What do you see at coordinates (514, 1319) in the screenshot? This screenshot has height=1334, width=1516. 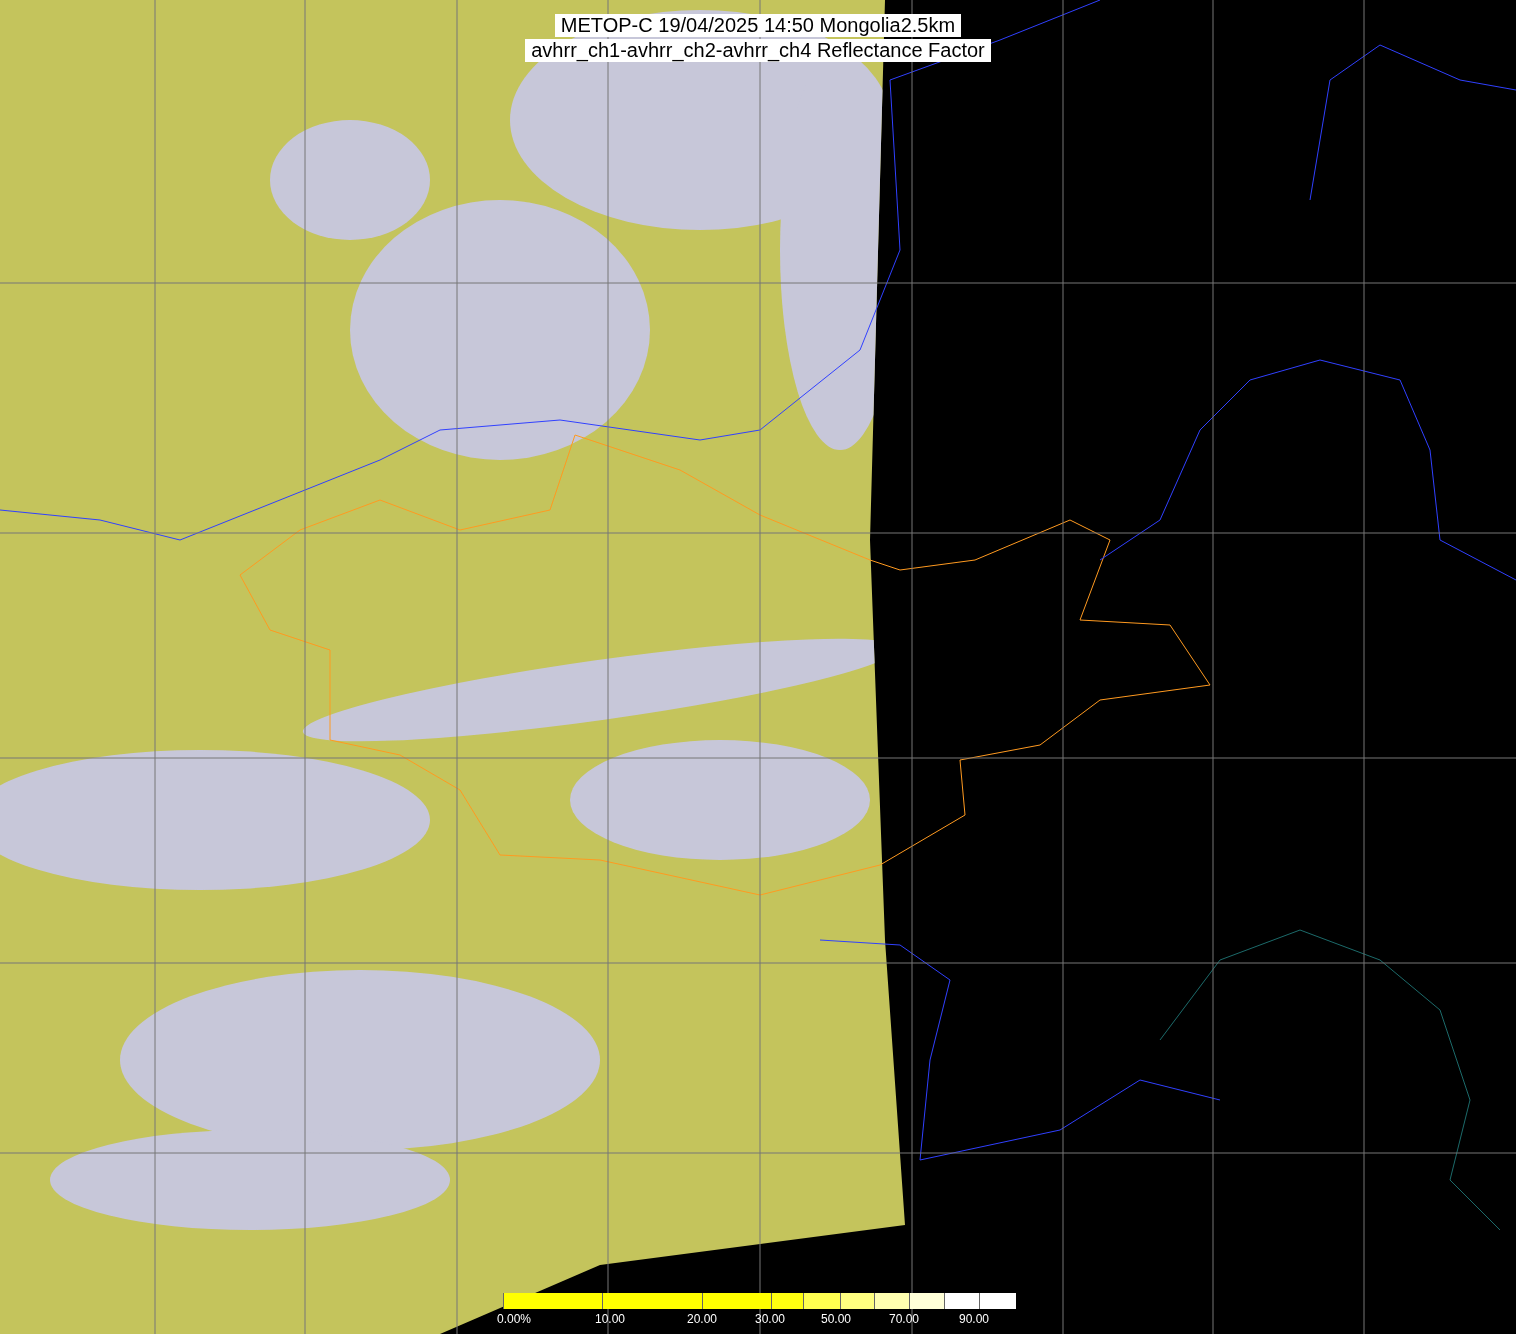 I see `colorbar-tick-label: 0.00%` at bounding box center [514, 1319].